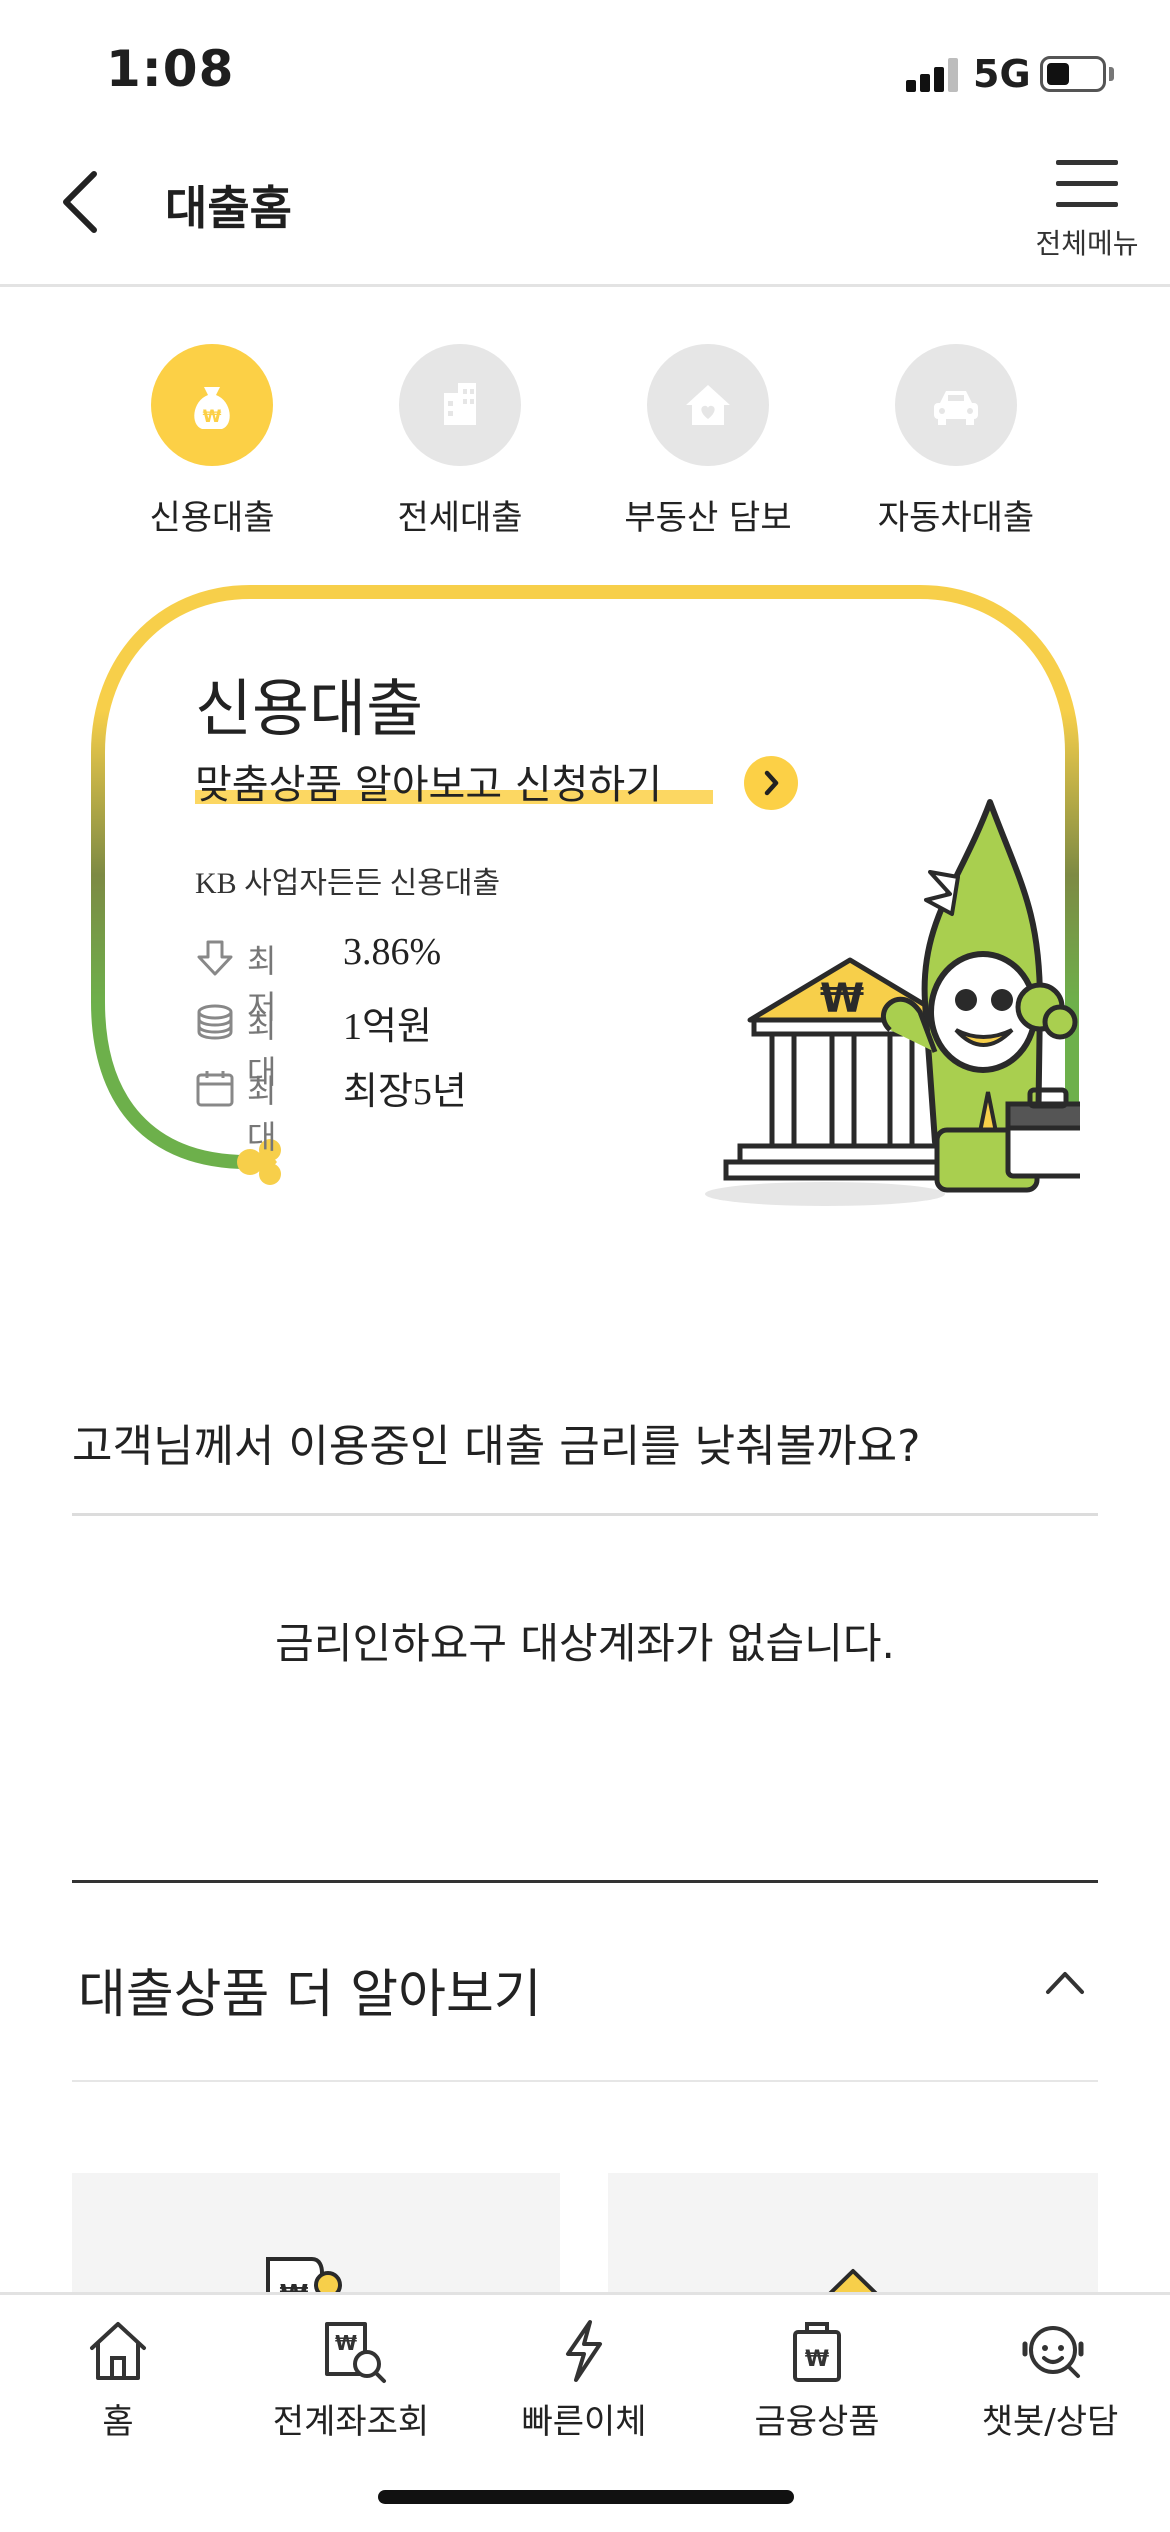 The image size is (1170, 2532). I want to click on collapse-button, so click(1065, 1982).